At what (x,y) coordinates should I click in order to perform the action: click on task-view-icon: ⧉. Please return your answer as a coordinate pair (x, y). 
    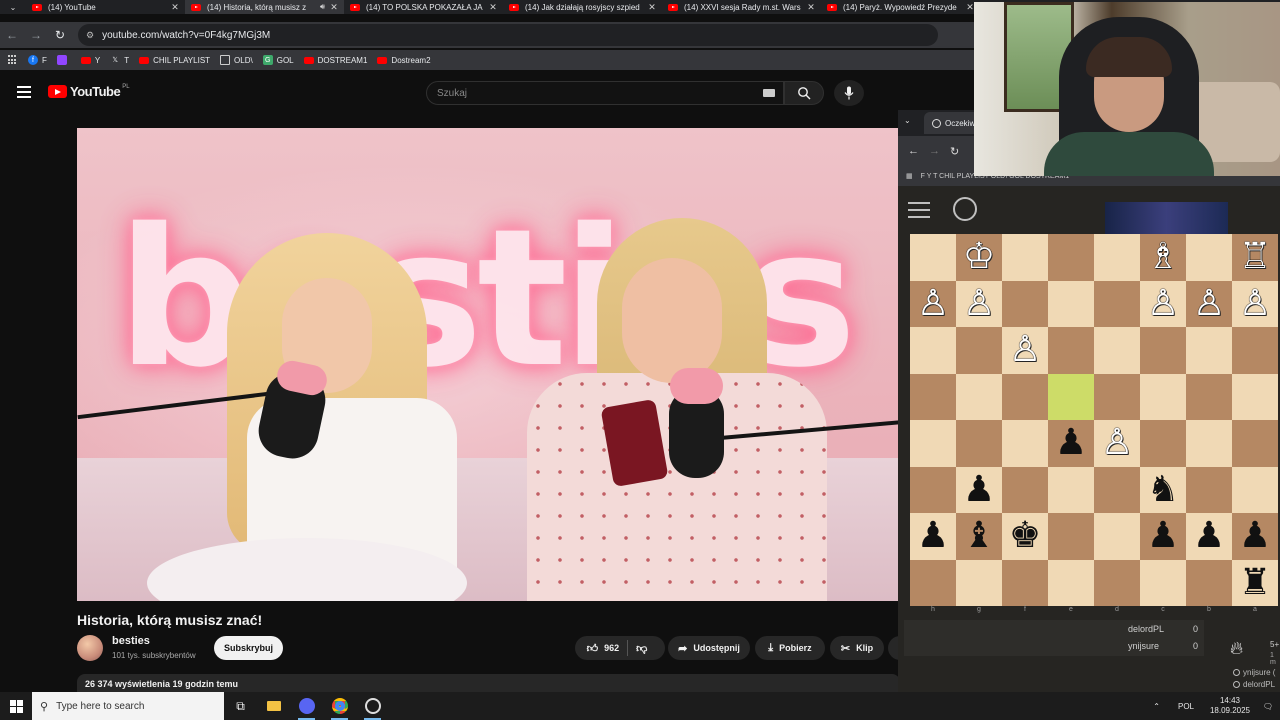
    Looking at the image, I should click on (240, 706).